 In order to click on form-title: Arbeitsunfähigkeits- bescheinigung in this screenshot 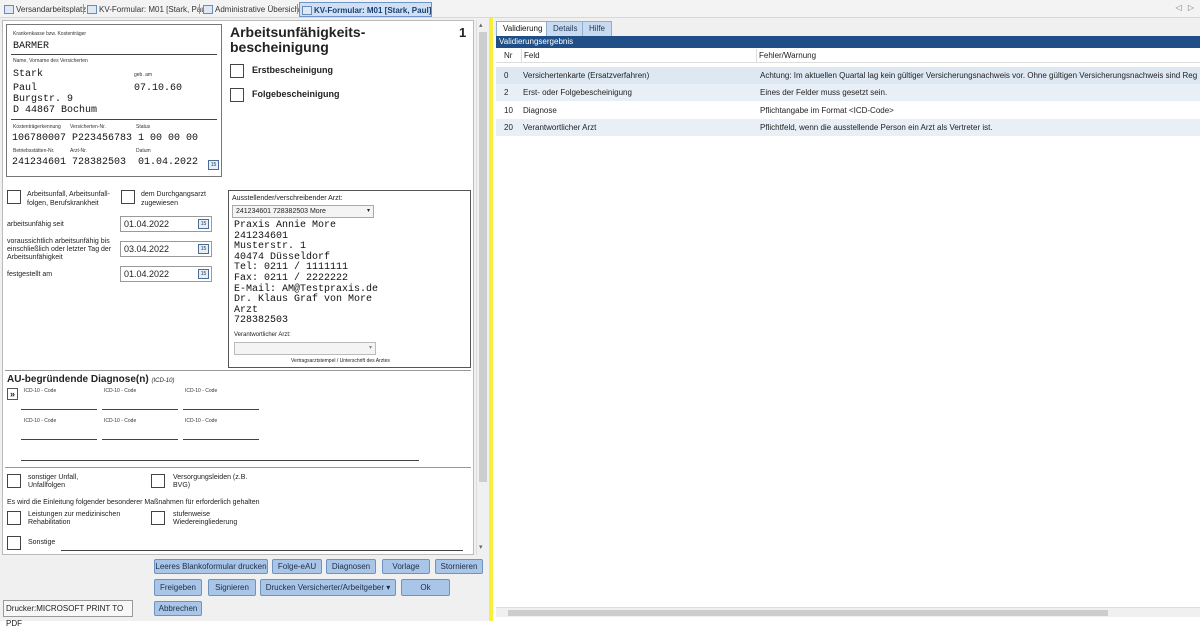, I will do `click(298, 39)`.